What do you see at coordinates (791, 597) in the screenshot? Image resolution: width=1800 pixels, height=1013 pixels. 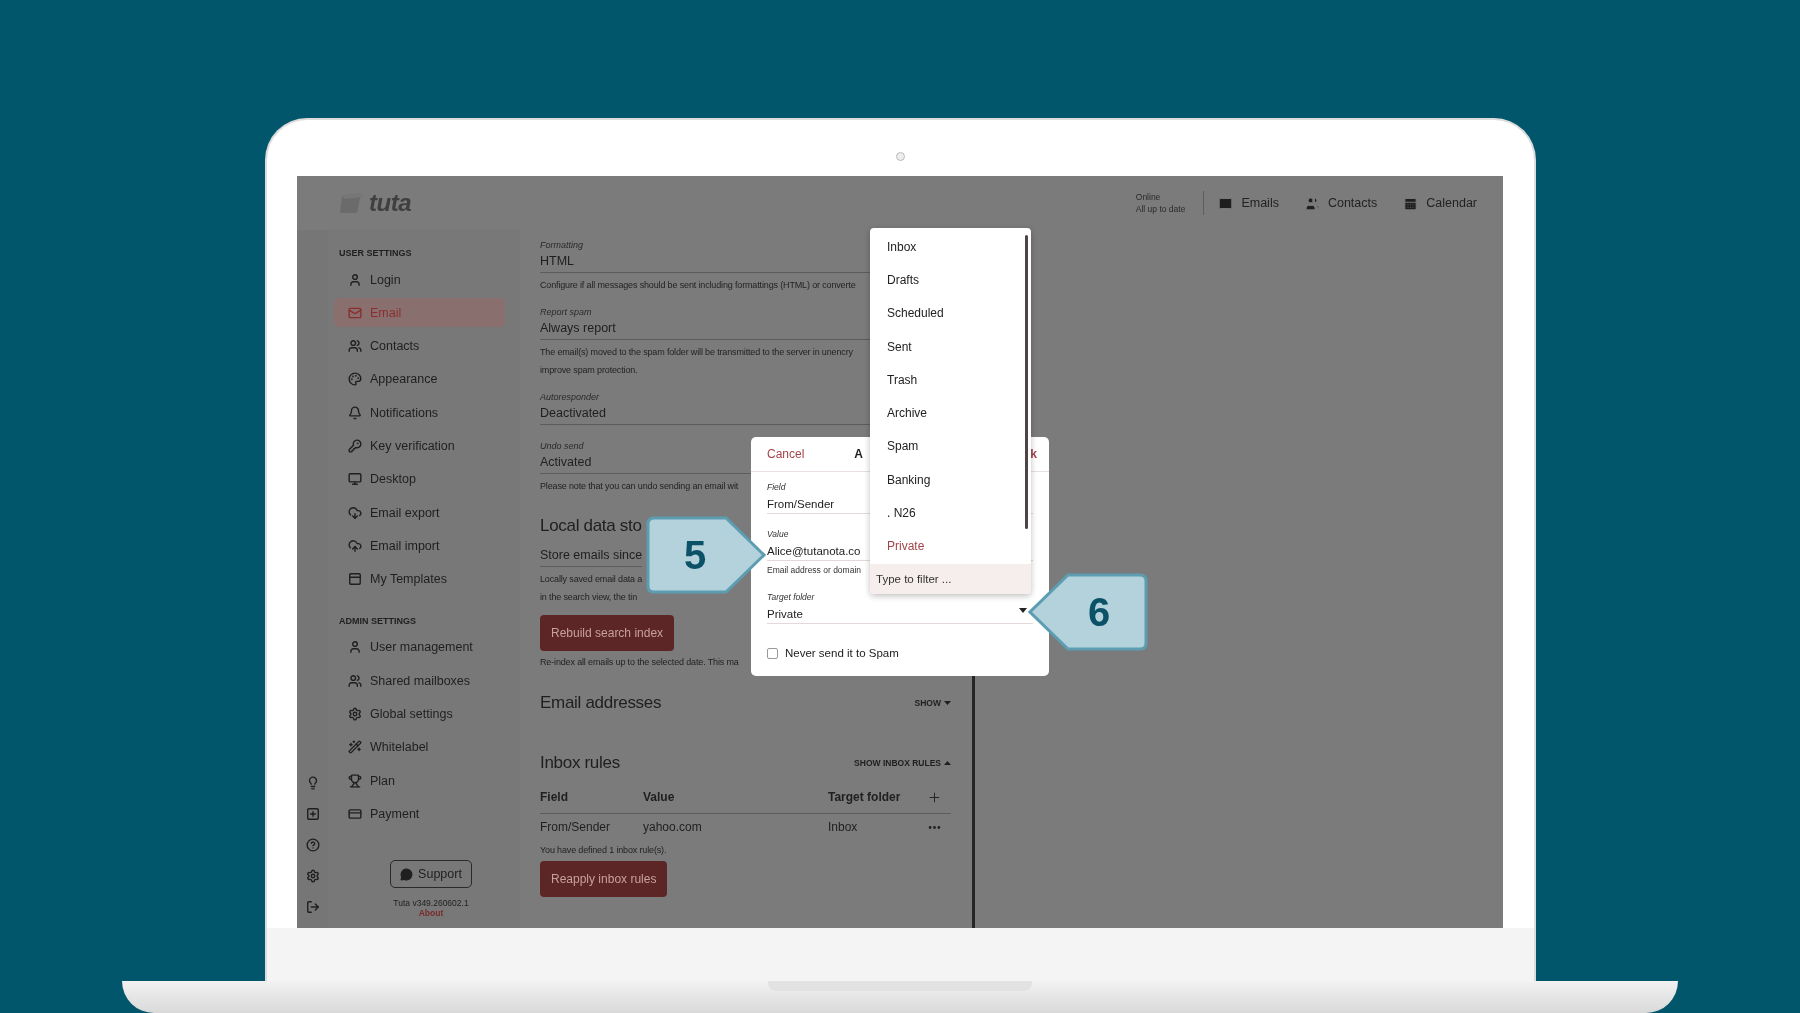 I see `field-label: Target folder` at bounding box center [791, 597].